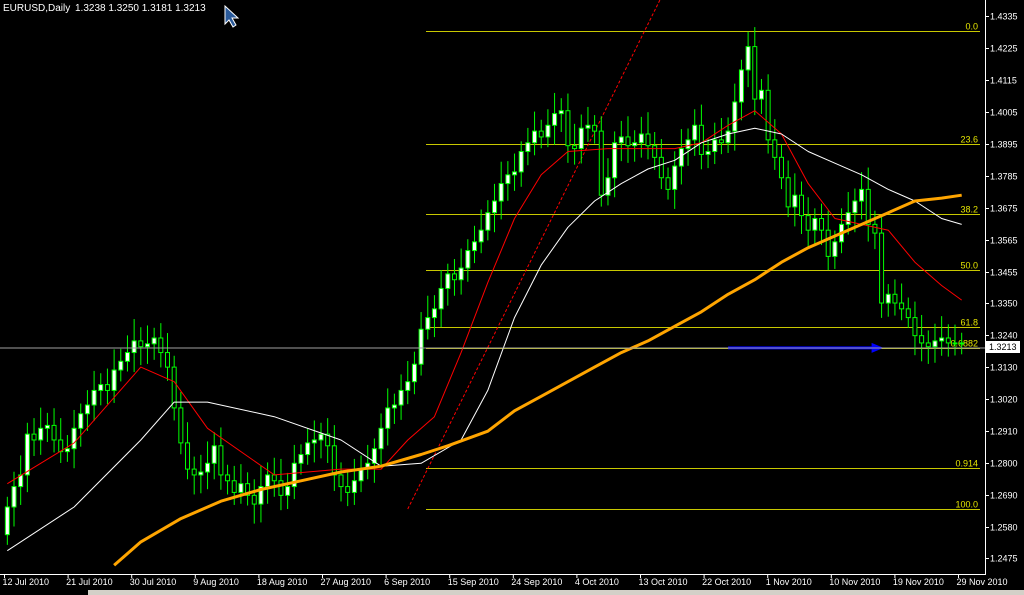 This screenshot has height=595, width=1024. What do you see at coordinates (726, 582) in the screenshot?
I see `x-tick-label: 22 Oct 2010` at bounding box center [726, 582].